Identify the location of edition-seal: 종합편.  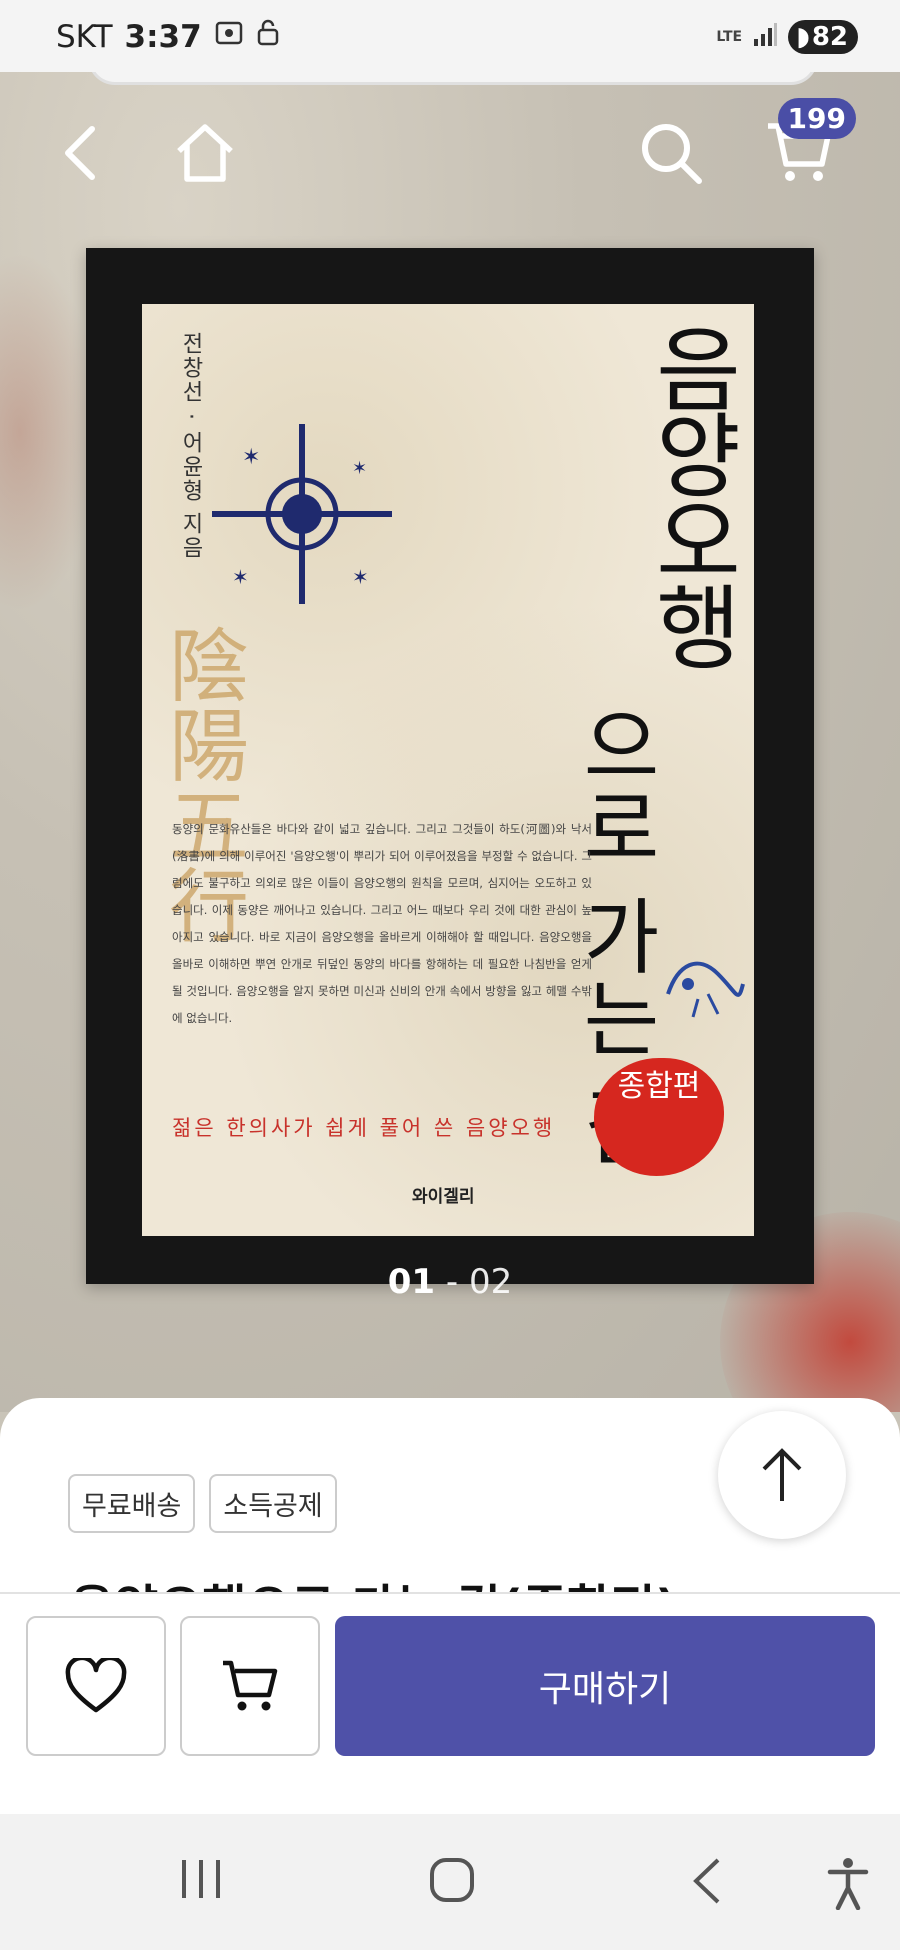
(659, 1117).